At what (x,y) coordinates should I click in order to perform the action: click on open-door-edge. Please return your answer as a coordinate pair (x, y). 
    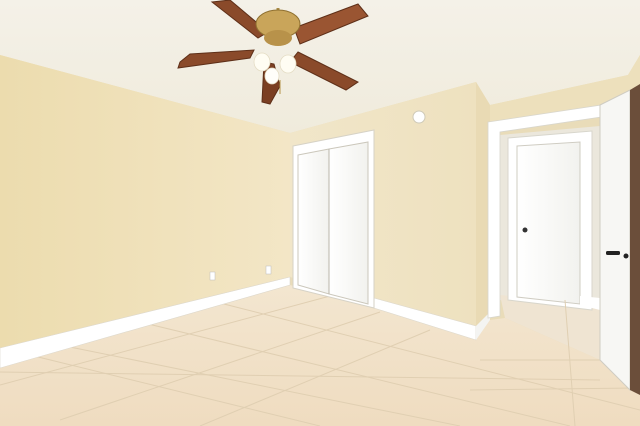
    Looking at the image, I should click on (635, 239).